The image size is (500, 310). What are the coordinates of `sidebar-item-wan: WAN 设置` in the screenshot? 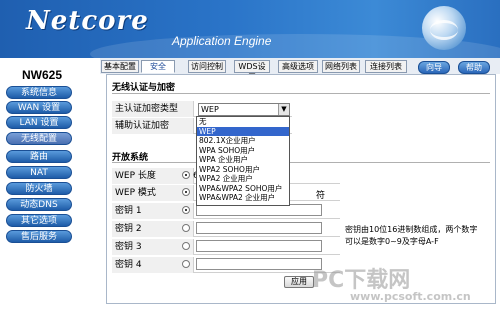 It's located at (39, 107).